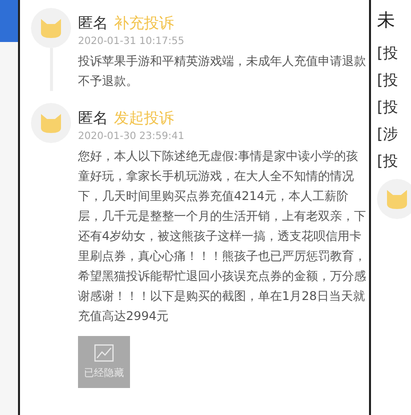 The height and width of the screenshot is (415, 411). Describe the element at coordinates (132, 136) in the screenshot. I see `timestamp: 2020-01-30 23:59:41` at that location.